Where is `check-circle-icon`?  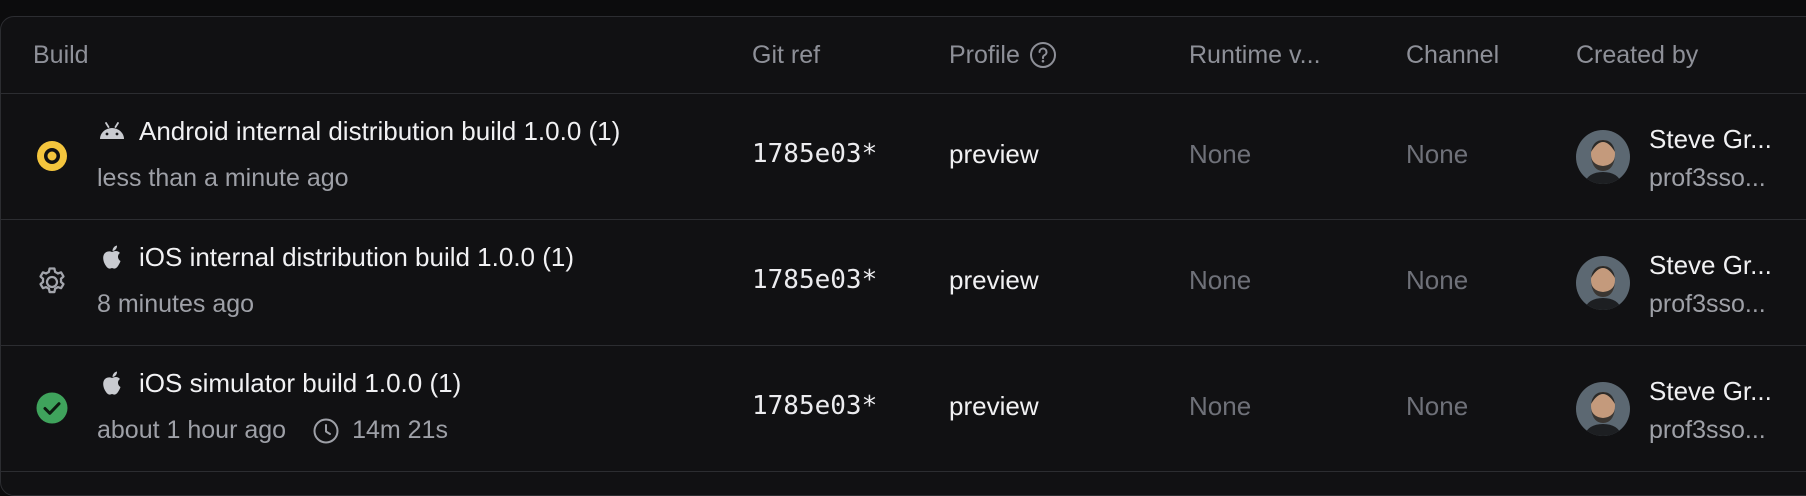
check-circle-icon is located at coordinates (52, 408).